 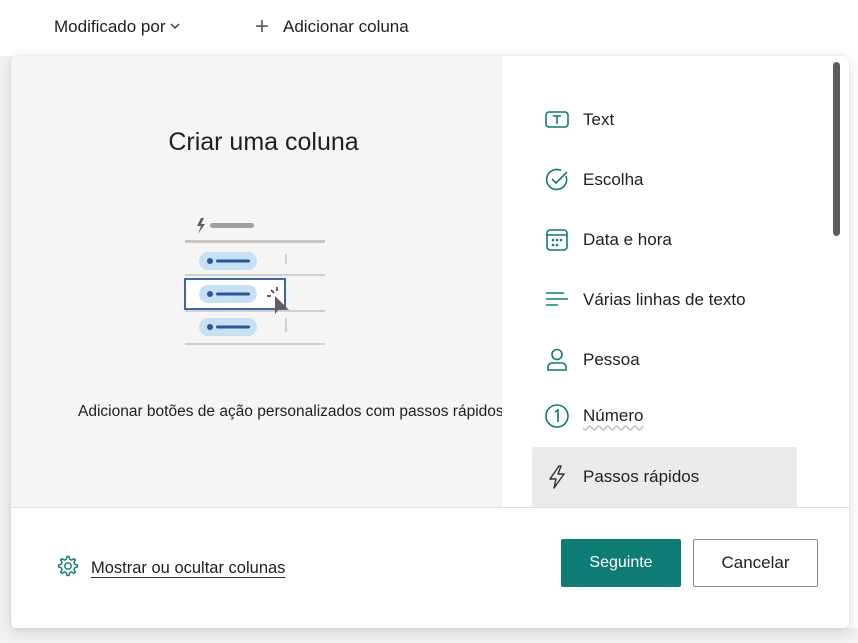 What do you see at coordinates (557, 416) in the screenshot?
I see `number-icon` at bounding box center [557, 416].